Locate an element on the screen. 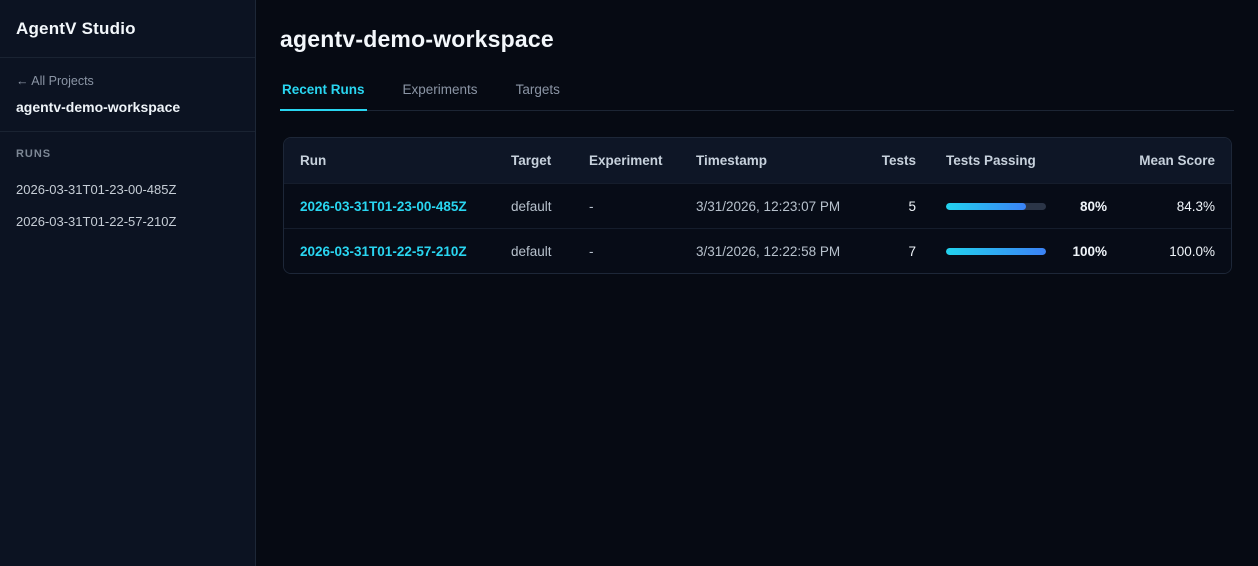 The image size is (1258, 566). mean-score-cell: 100.0% is located at coordinates (1192, 251).